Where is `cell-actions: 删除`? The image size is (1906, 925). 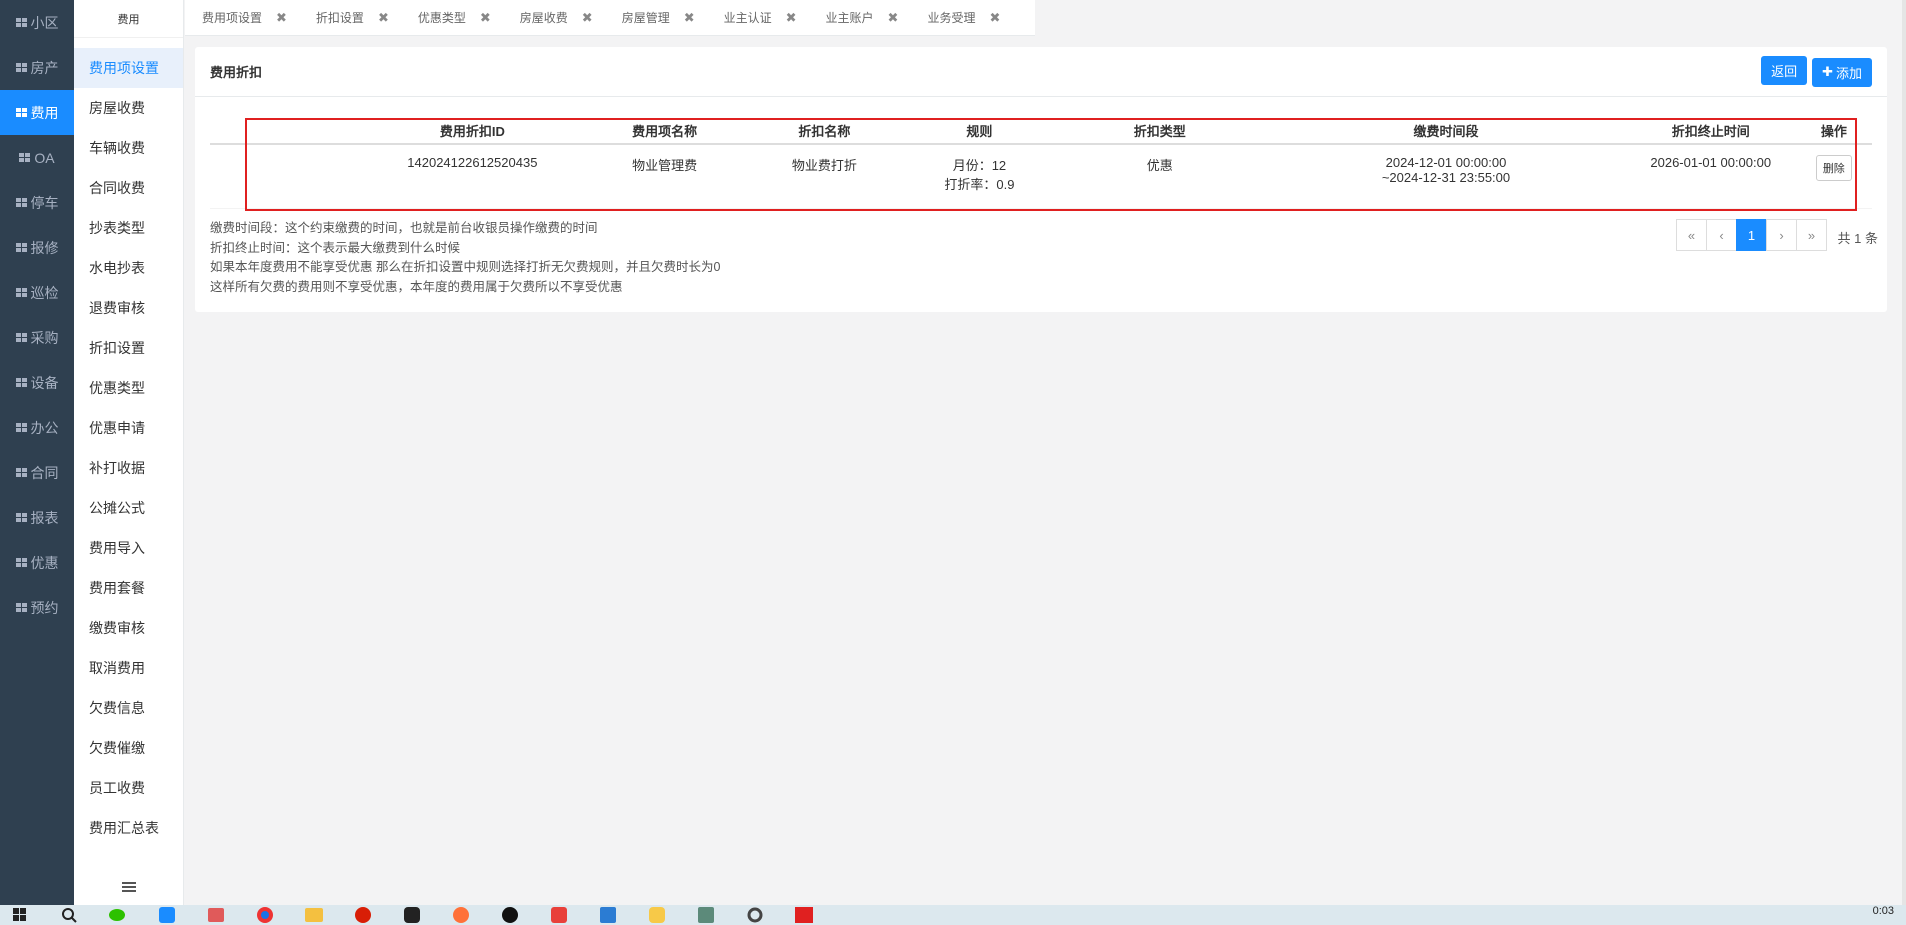 cell-actions: 删除 is located at coordinates (1834, 168).